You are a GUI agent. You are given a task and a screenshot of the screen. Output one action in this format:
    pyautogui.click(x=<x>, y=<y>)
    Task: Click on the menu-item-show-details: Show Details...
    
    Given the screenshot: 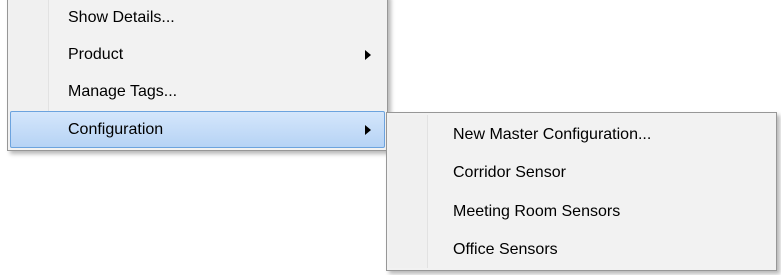 What is the action you would take?
    pyautogui.click(x=197, y=18)
    